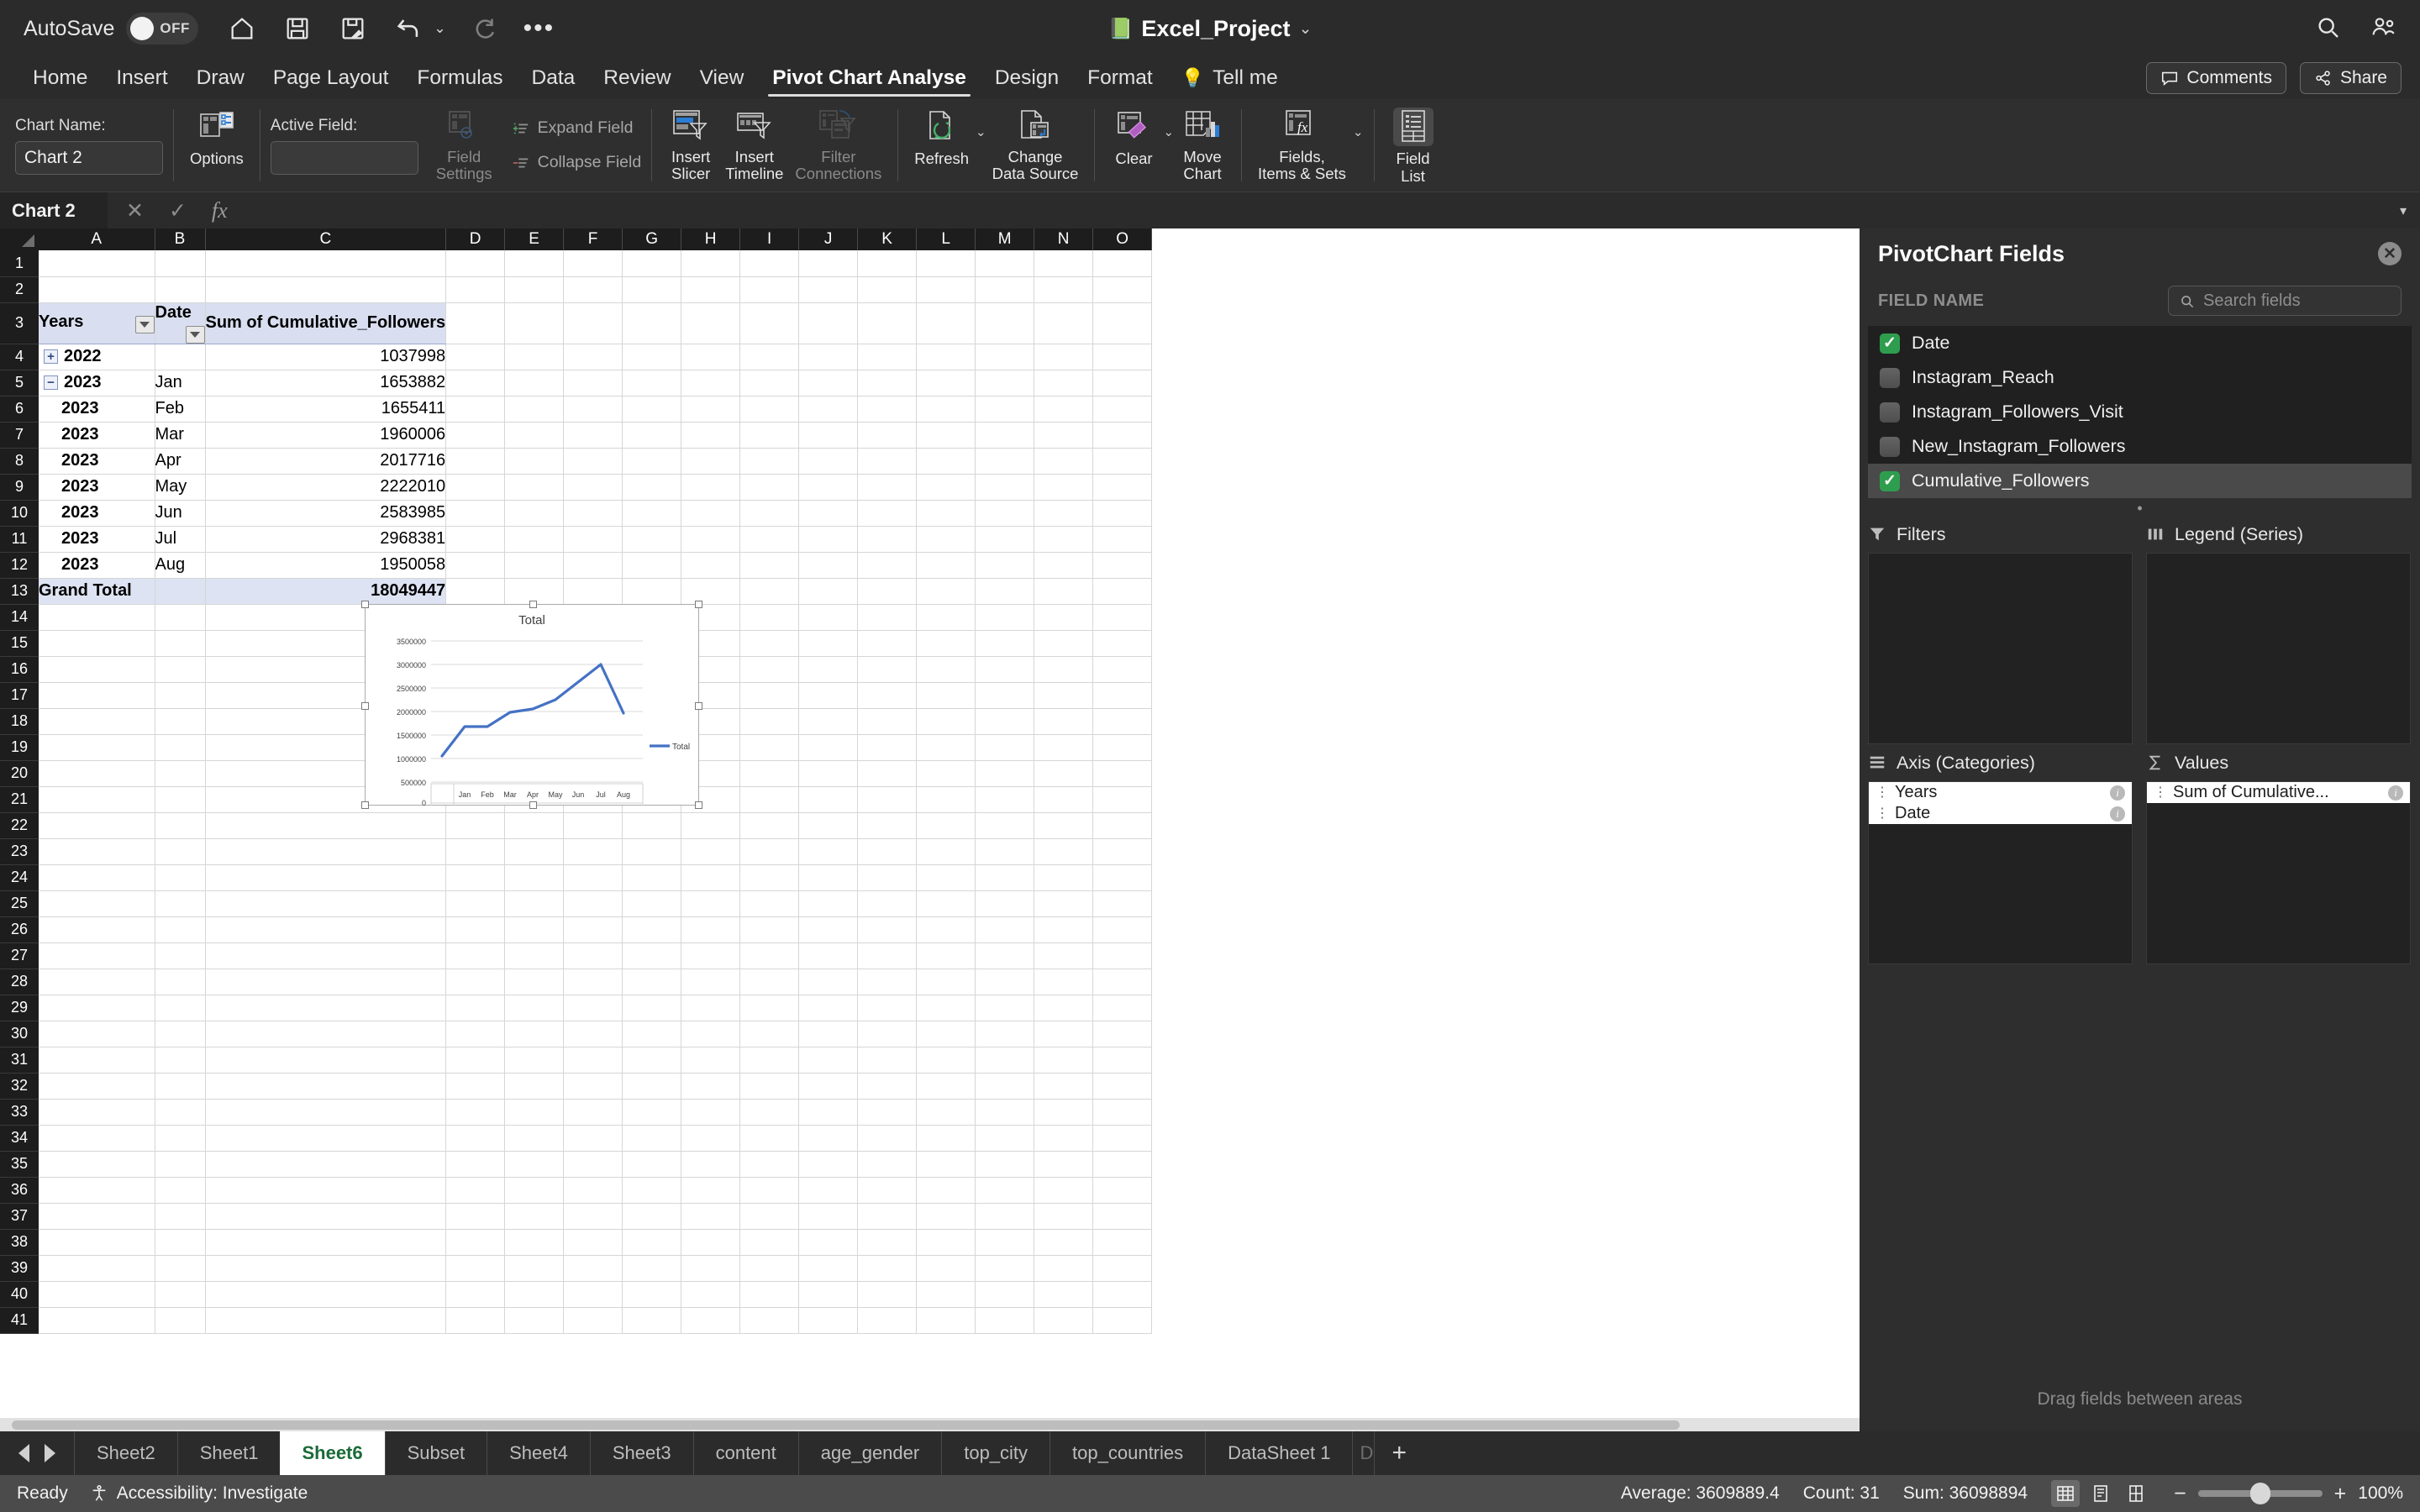 The image size is (2420, 1512). Describe the element at coordinates (828, 239) in the screenshot. I see `column-header-j: J` at that location.